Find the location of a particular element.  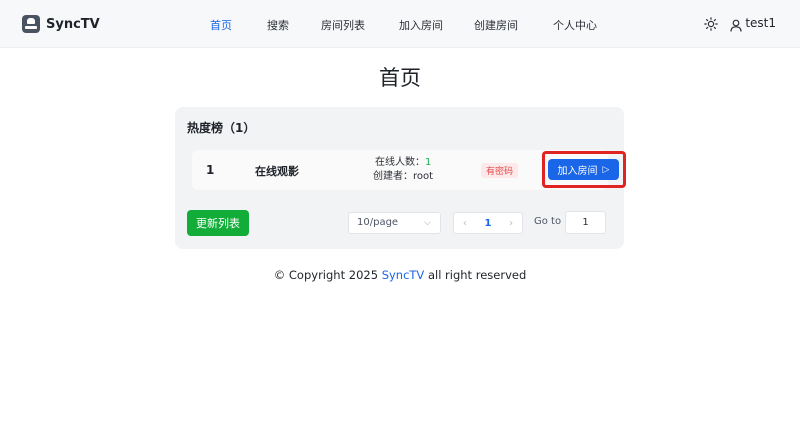

online-label: 在线人数： is located at coordinates (400, 162).